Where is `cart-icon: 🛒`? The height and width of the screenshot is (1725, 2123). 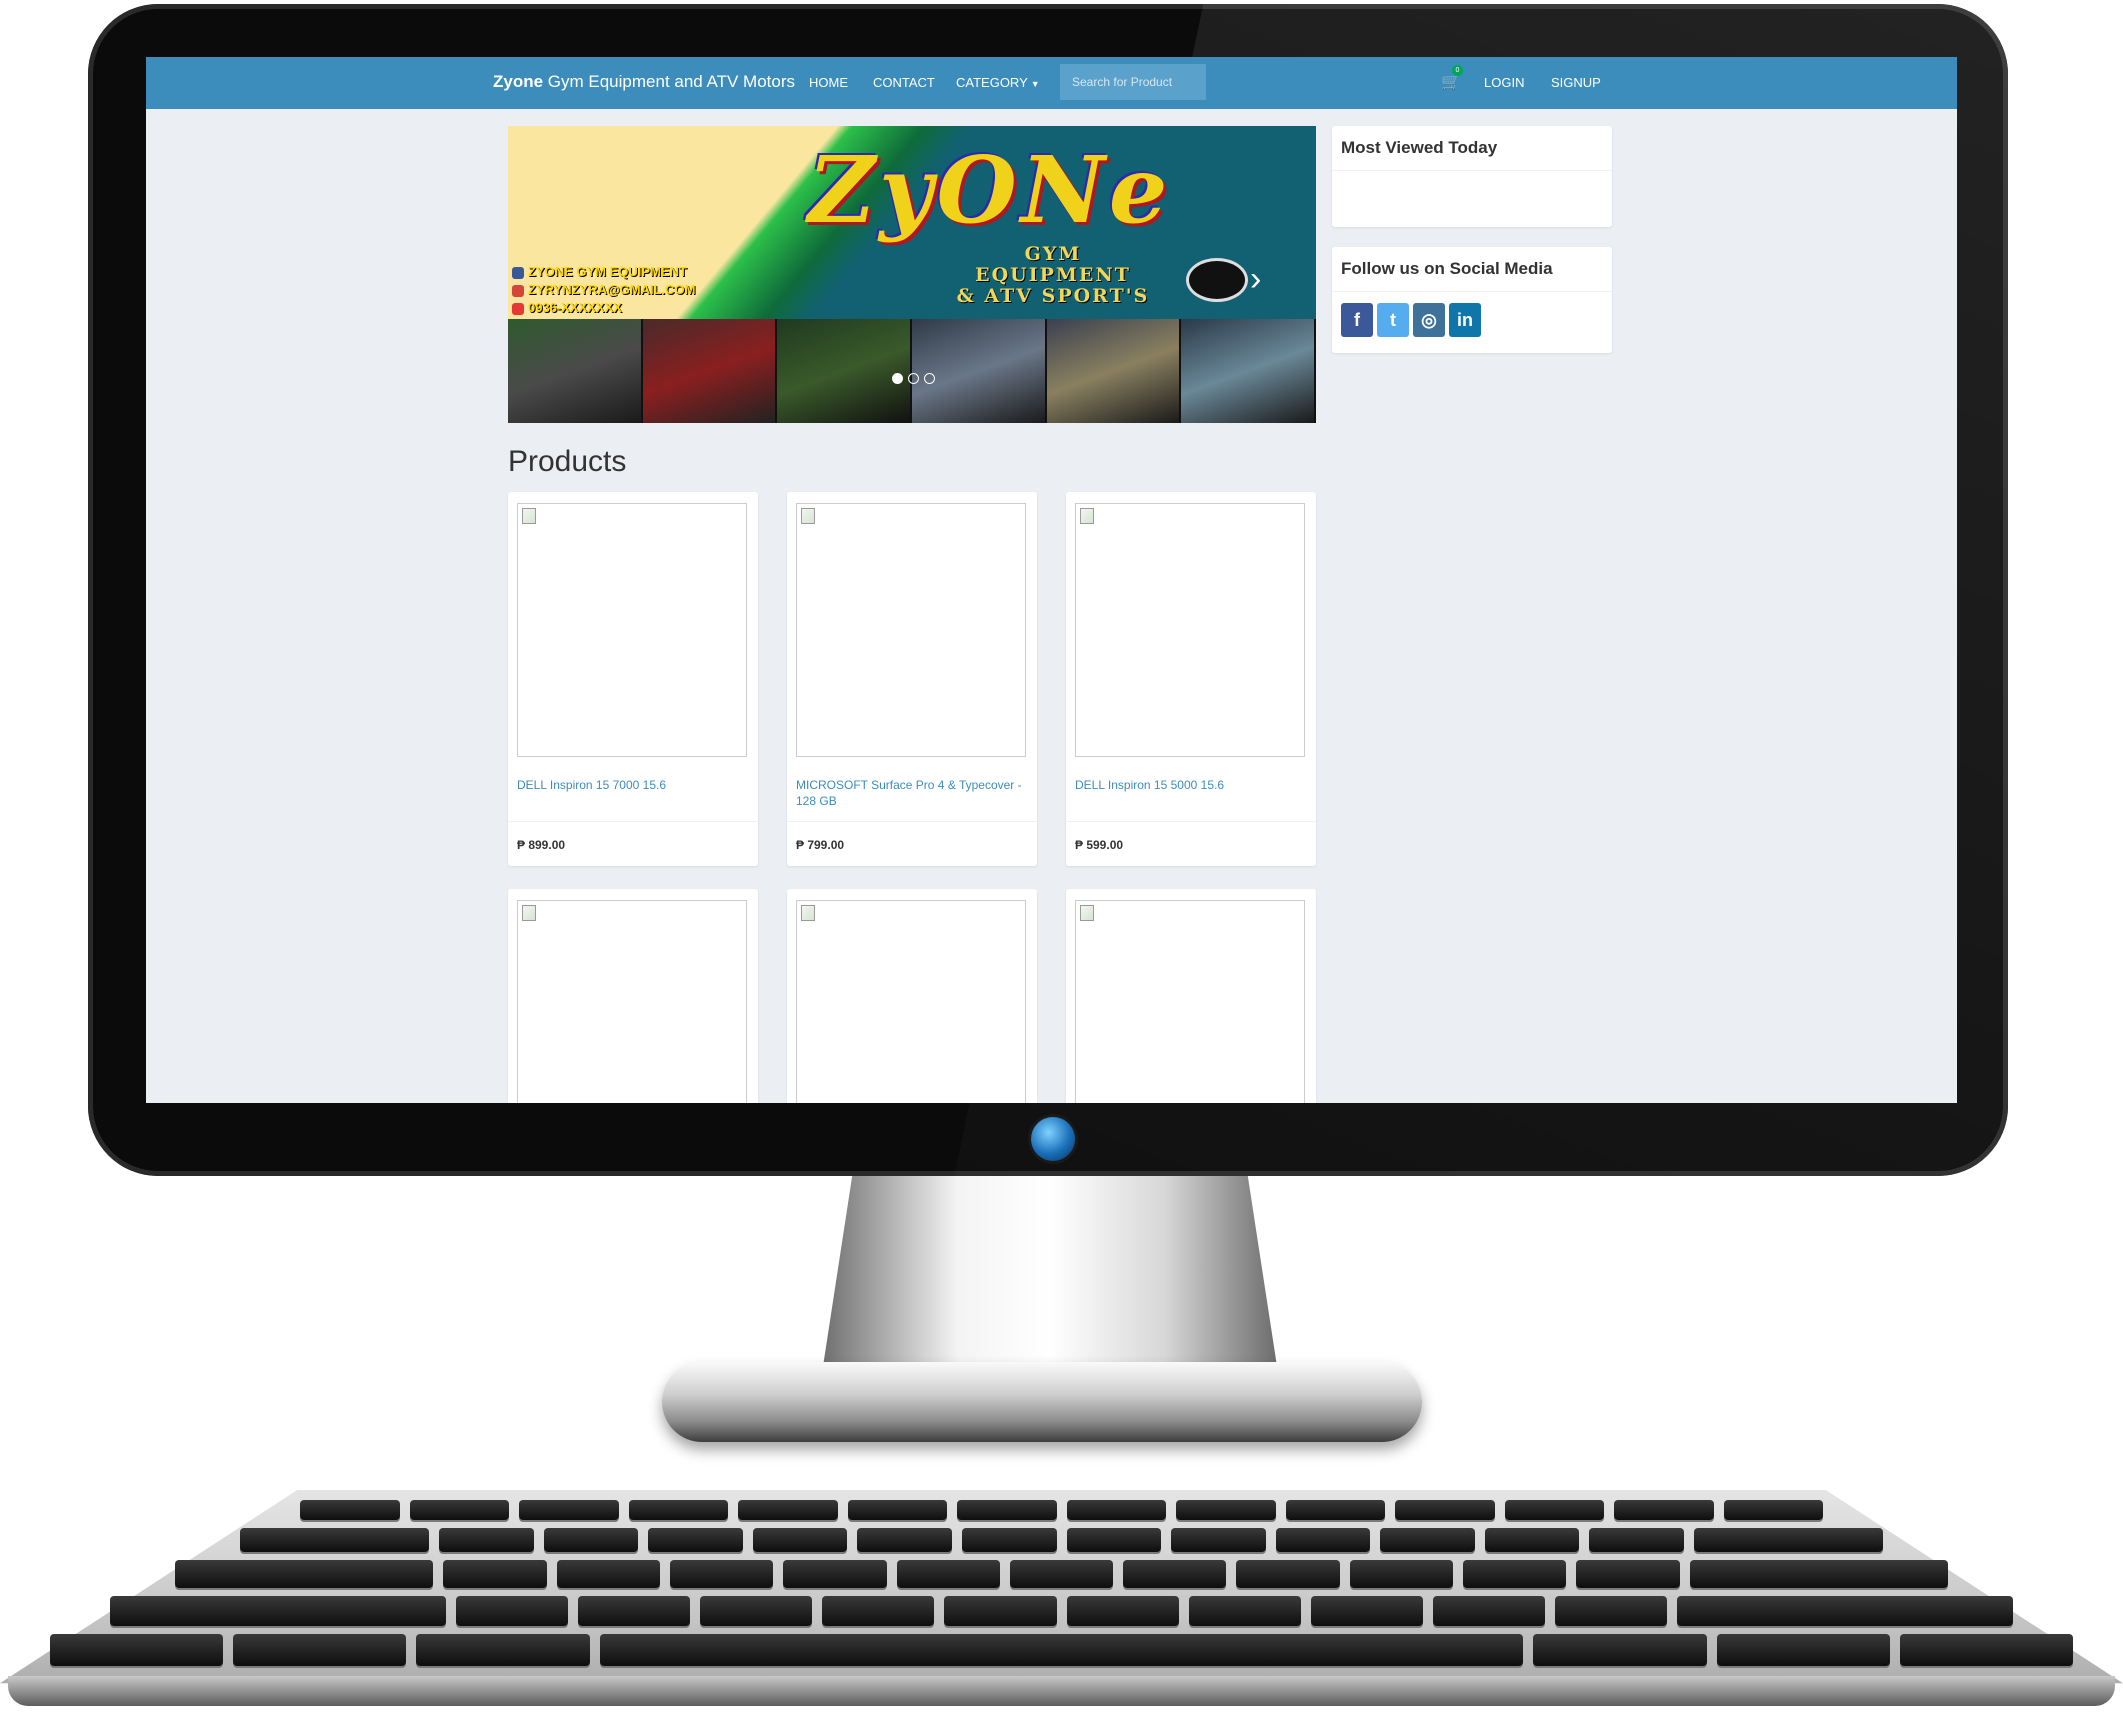
cart-icon: 🛒 is located at coordinates (1453, 83).